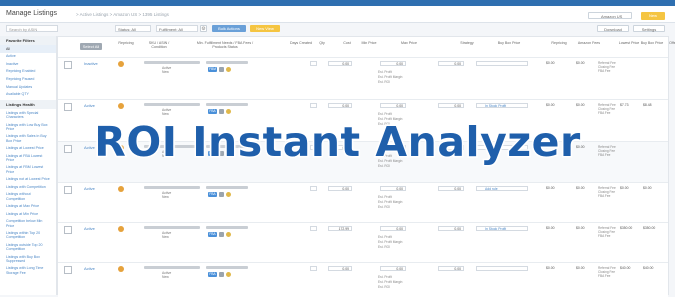  I want to click on settings-button: Settings, so click(649, 28).